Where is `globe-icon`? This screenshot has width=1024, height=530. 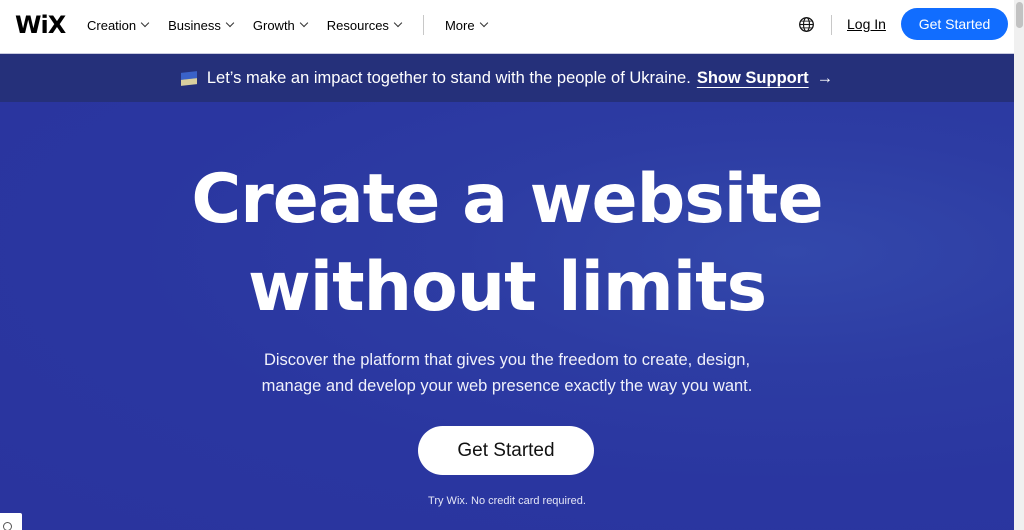 globe-icon is located at coordinates (806, 24).